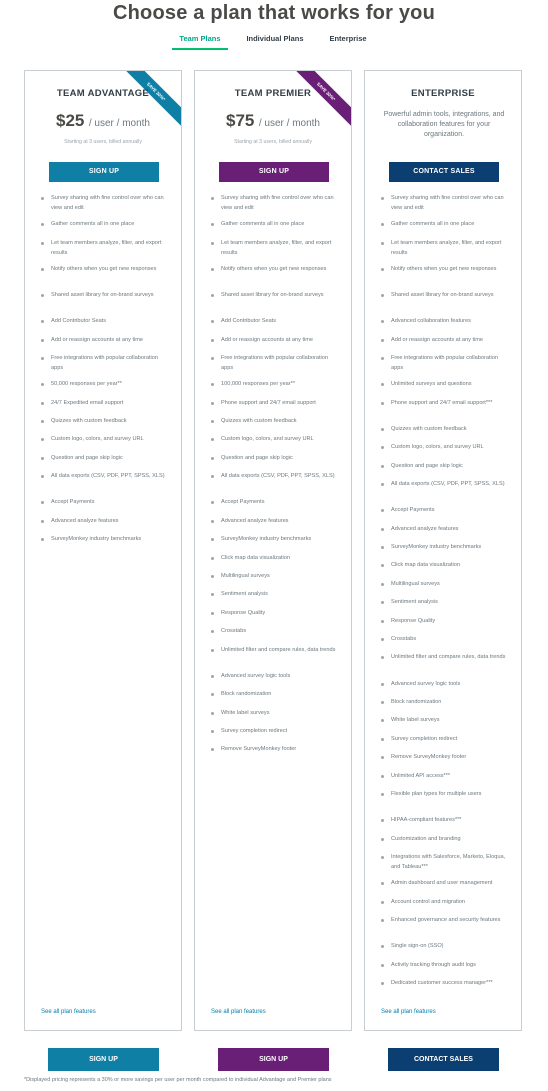 Image resolution: width=548 pixels, height=1091 pixels. I want to click on feature-item: Add or reassign accounts at any time, so click(437, 339).